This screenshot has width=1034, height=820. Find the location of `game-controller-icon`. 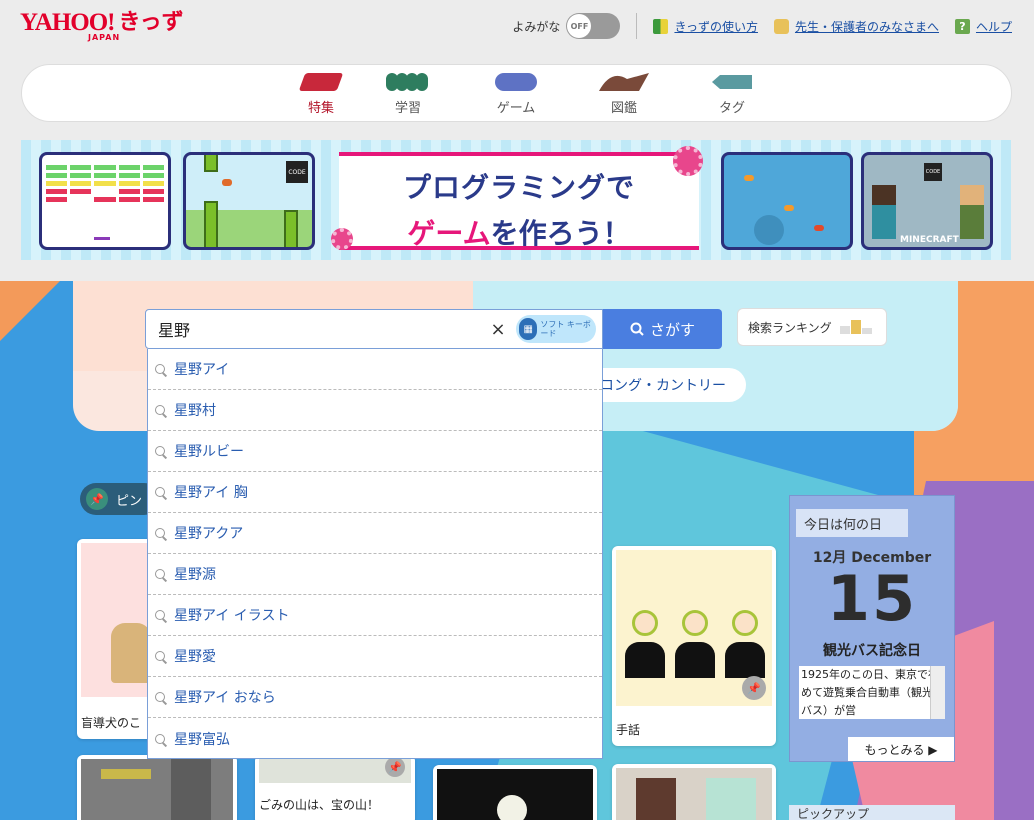

game-controller-icon is located at coordinates (516, 82).